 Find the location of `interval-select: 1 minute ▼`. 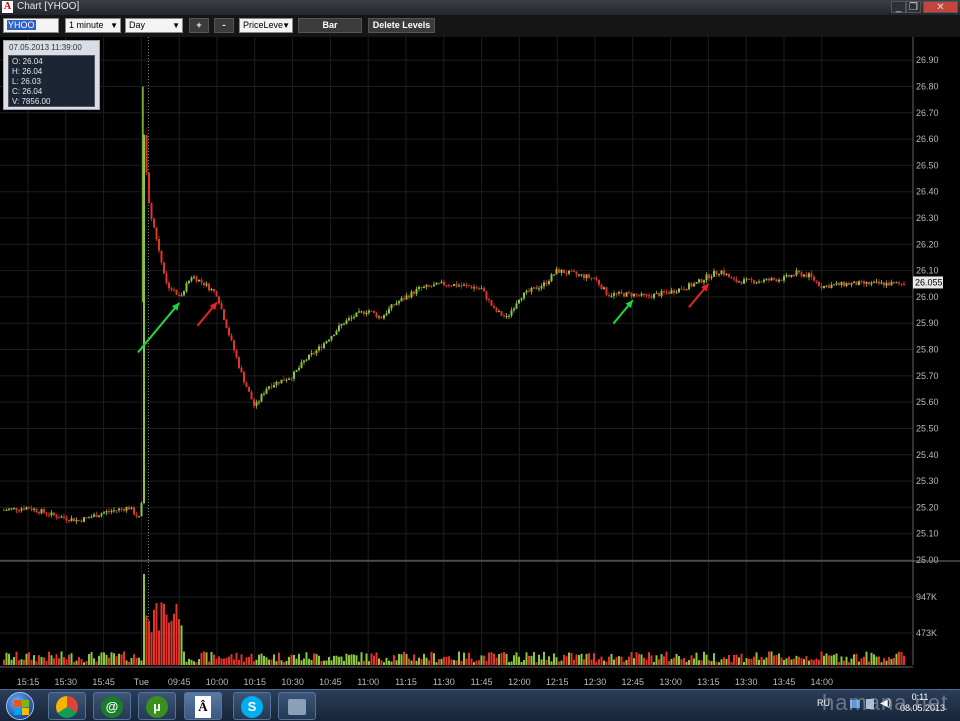

interval-select: 1 minute ▼ is located at coordinates (93, 25).